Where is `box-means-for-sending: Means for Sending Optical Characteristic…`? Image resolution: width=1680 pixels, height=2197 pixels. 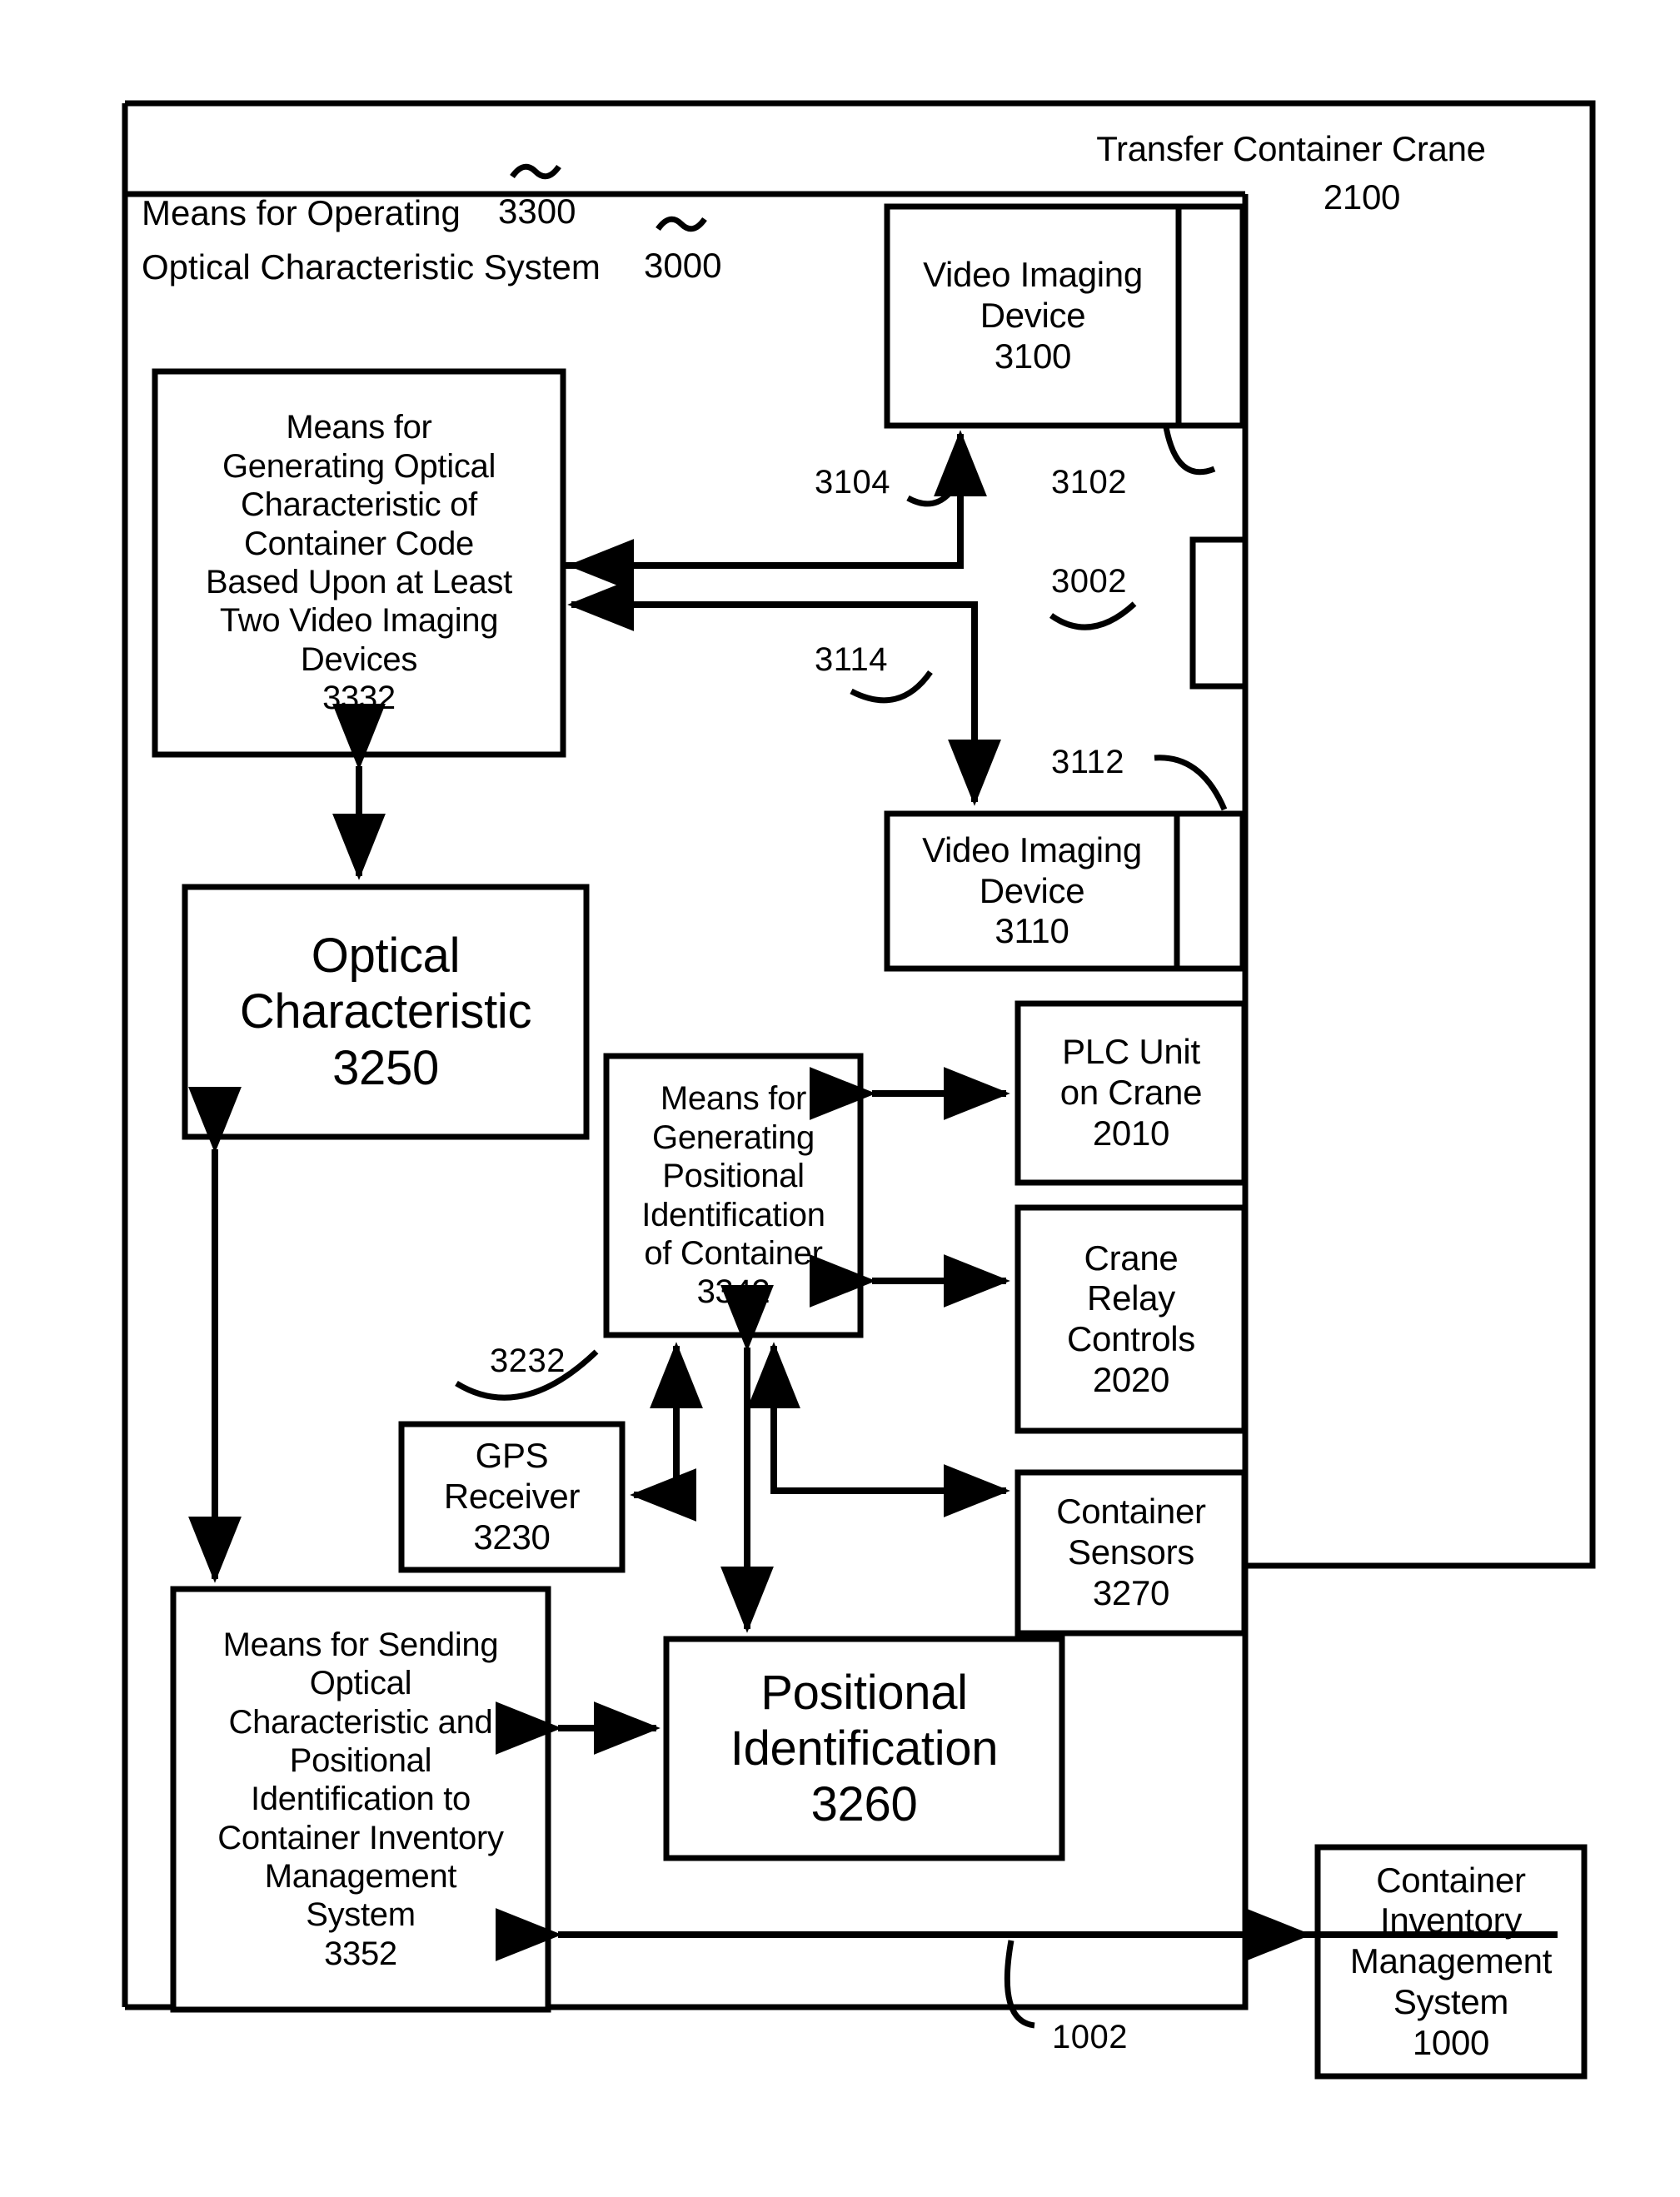 box-means-for-sending: Means for Sending Optical Characteristic… is located at coordinates (360, 1799).